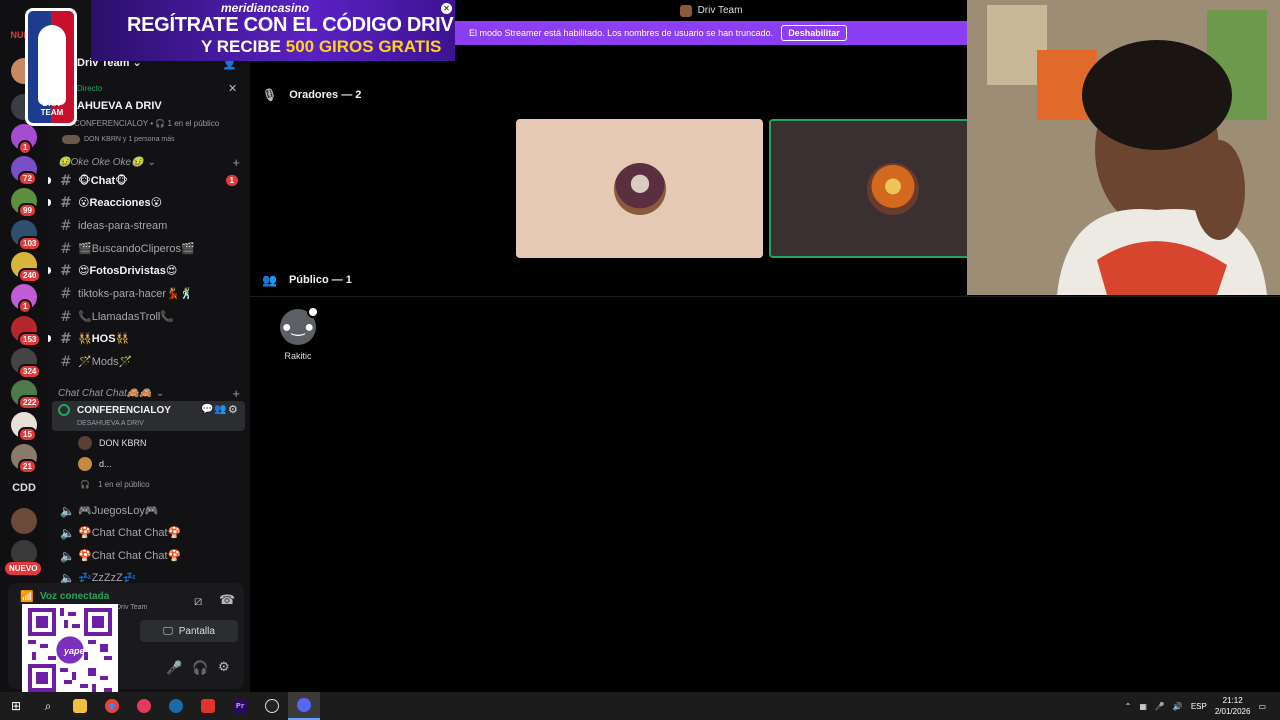 The image size is (1280, 720). Describe the element at coordinates (30, 402) in the screenshot. I see `server-badge: 222` at that location.